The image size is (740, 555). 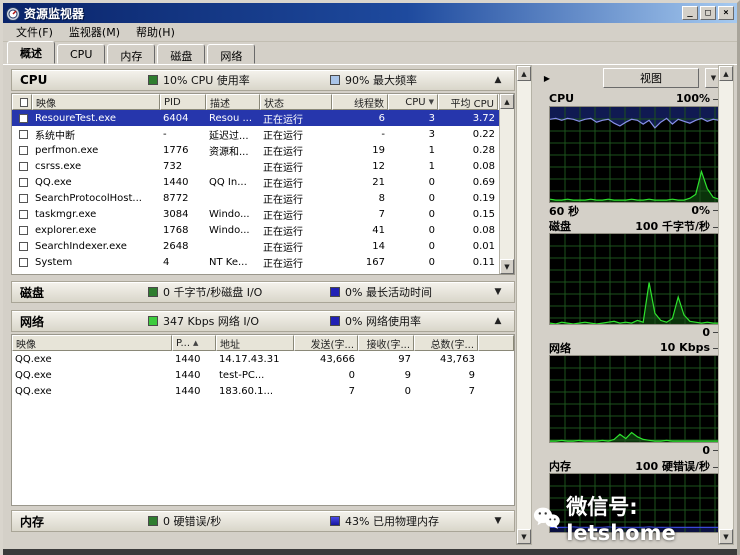 What do you see at coordinates (547, 78) in the screenshot?
I see `expand-panel-icon: ▶` at bounding box center [547, 78].